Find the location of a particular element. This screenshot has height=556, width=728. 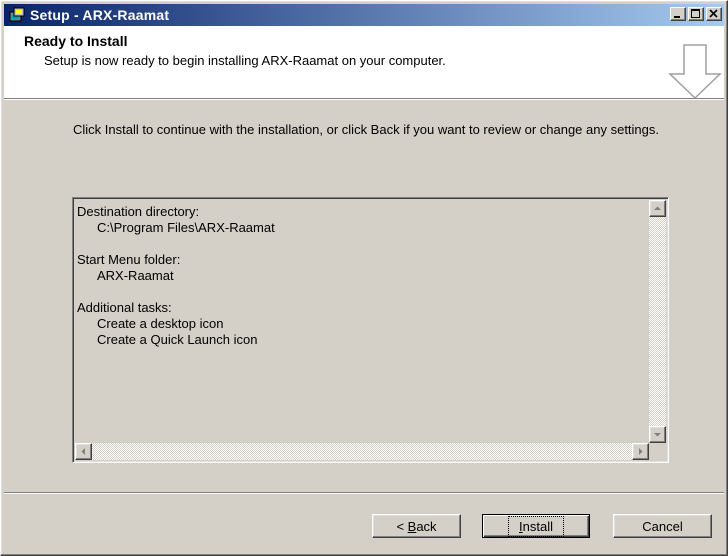

scroll-left-button is located at coordinates (83, 451).